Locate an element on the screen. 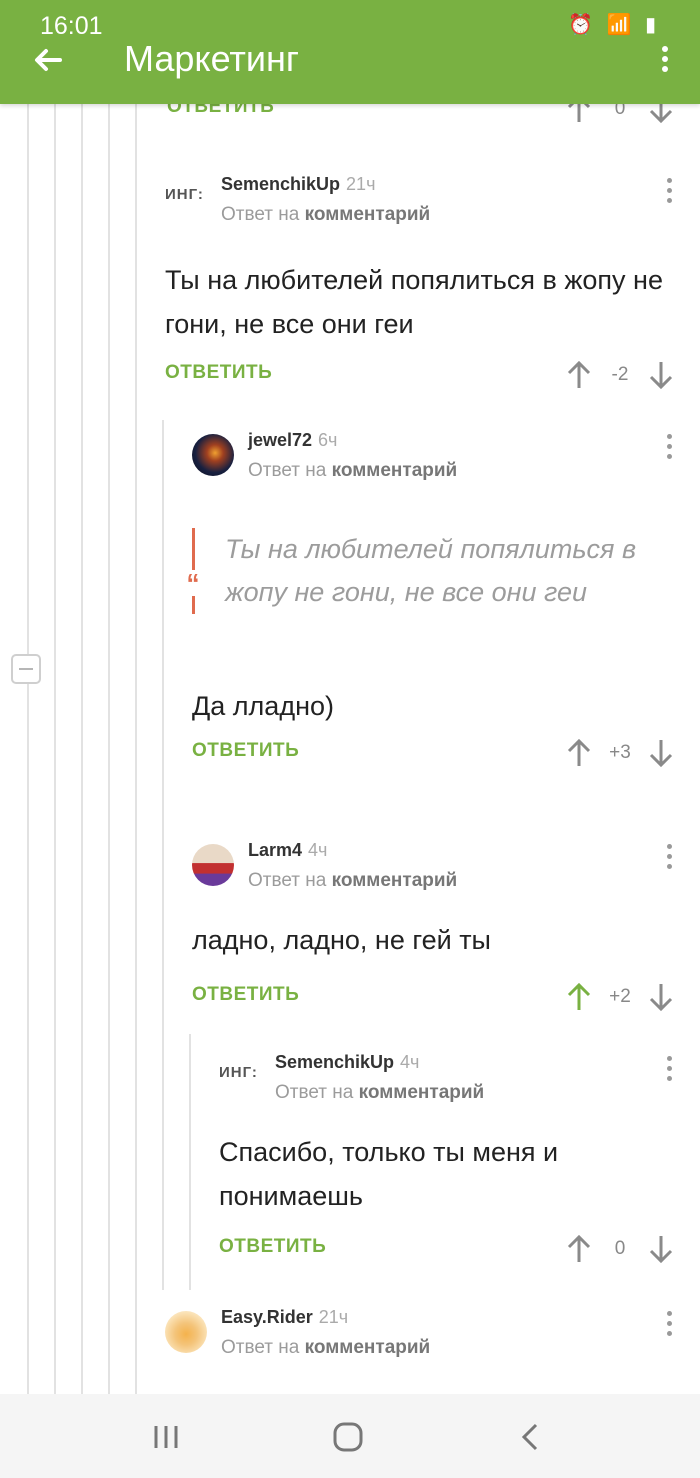 The height and width of the screenshot is (1478, 700). back-button is located at coordinates (50, 60).